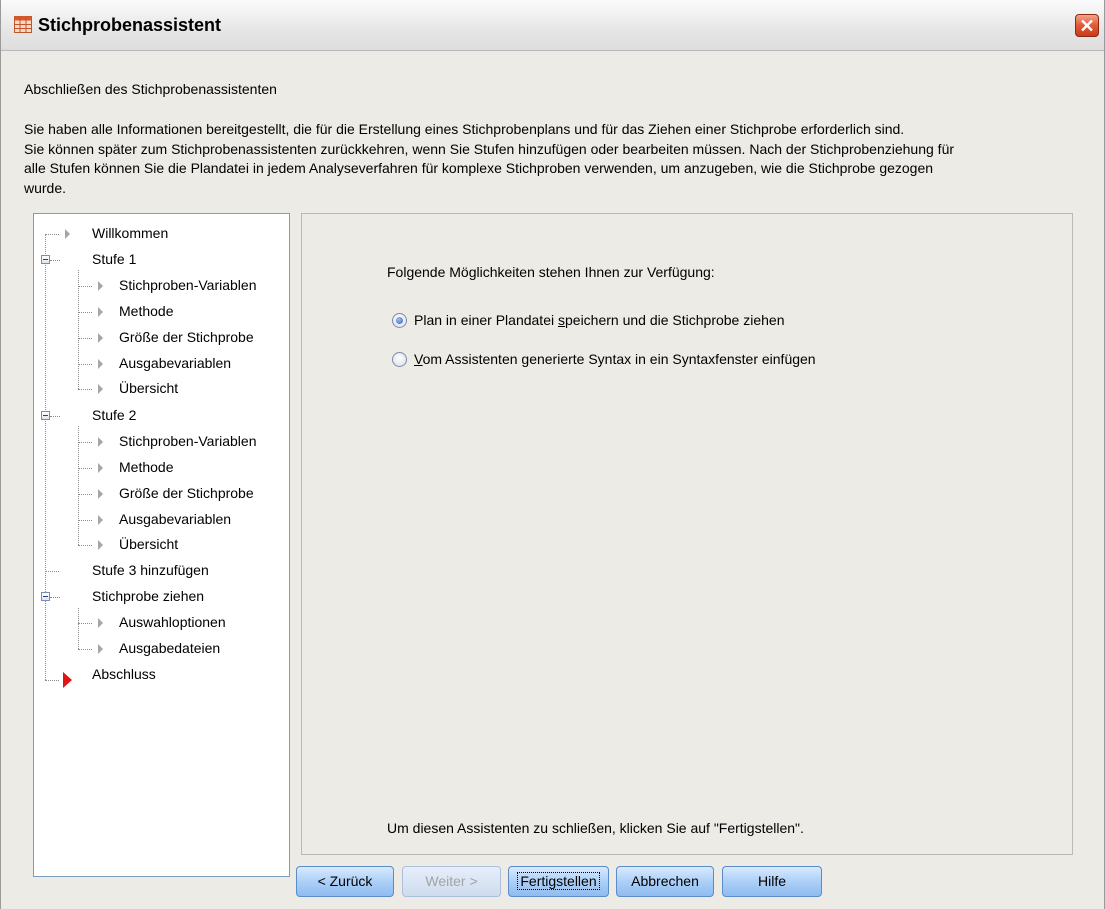  What do you see at coordinates (130, 233) in the screenshot?
I see `tree-item-willkommen: Willkommen` at bounding box center [130, 233].